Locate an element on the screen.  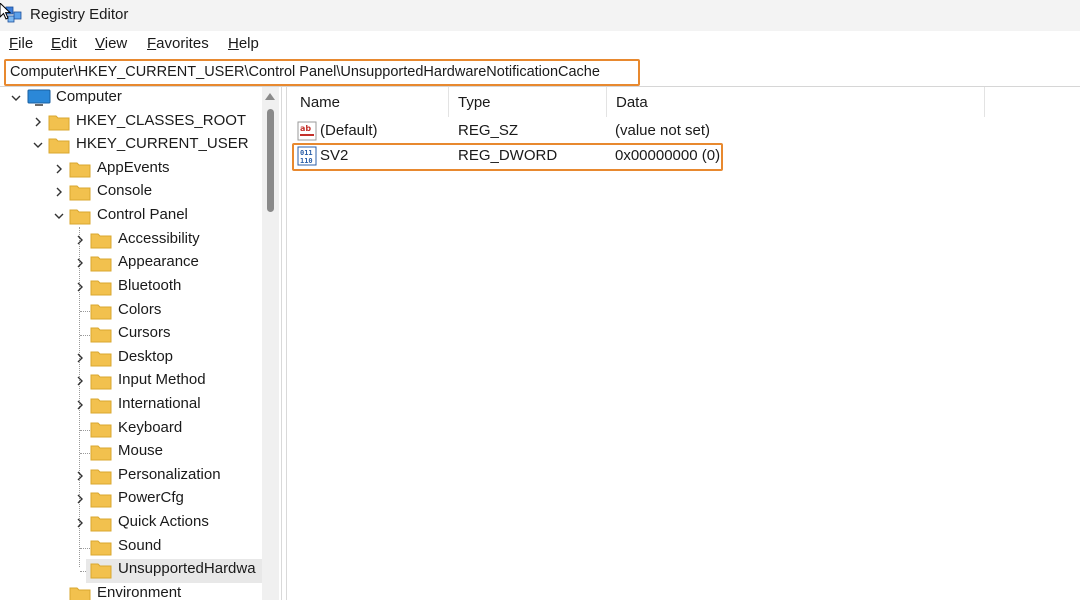
tree-item-label: Quick Actions is located at coordinates (163, 521).